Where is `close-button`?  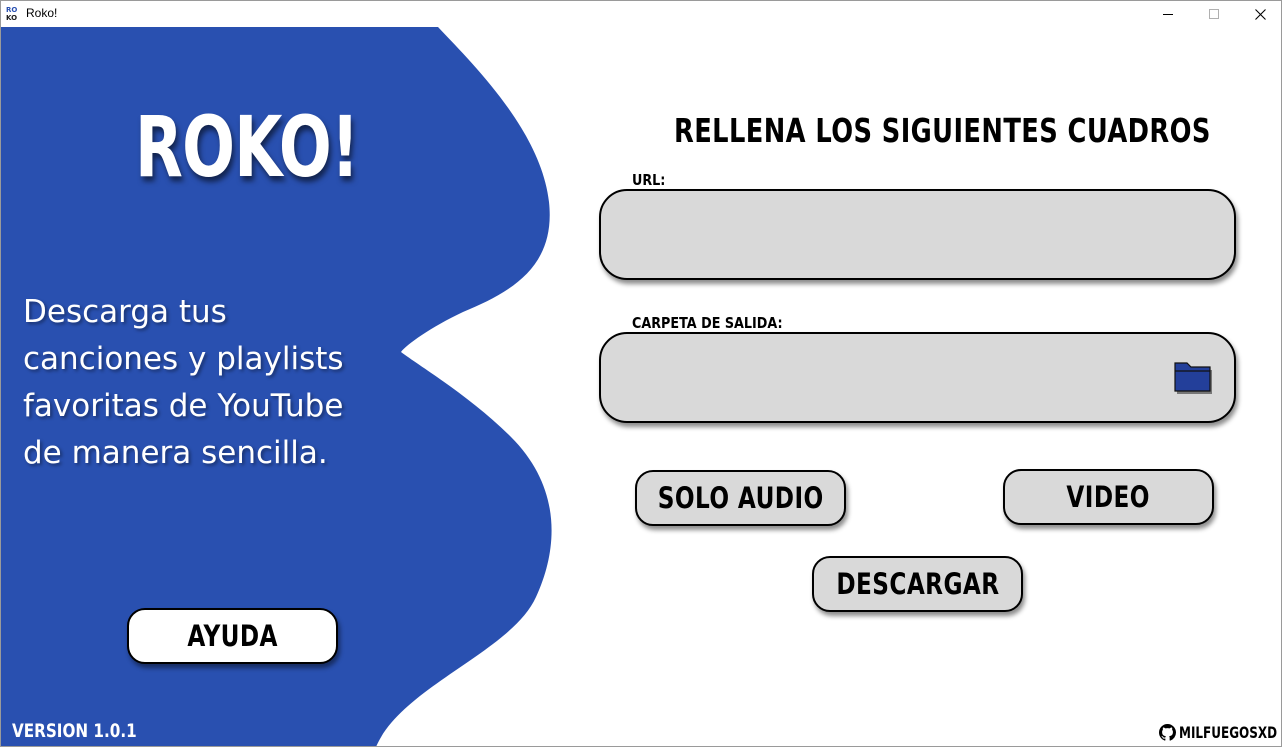
close-button is located at coordinates (1259, 14).